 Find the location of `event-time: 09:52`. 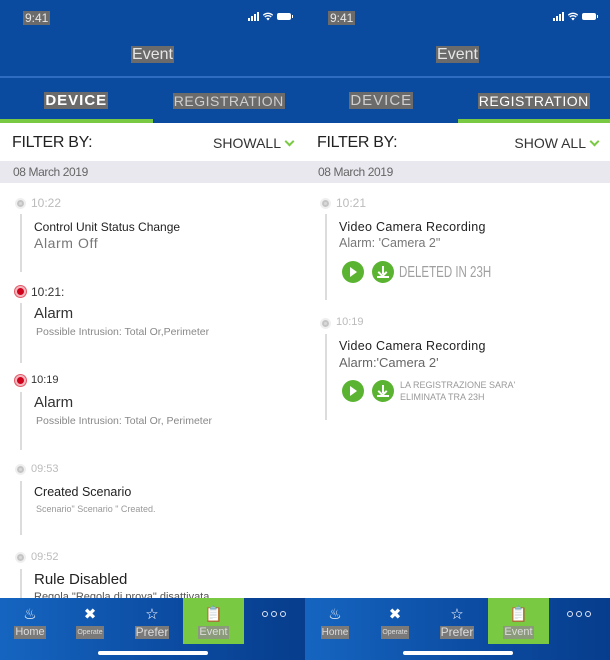

event-time: 09:52 is located at coordinates (45, 557).